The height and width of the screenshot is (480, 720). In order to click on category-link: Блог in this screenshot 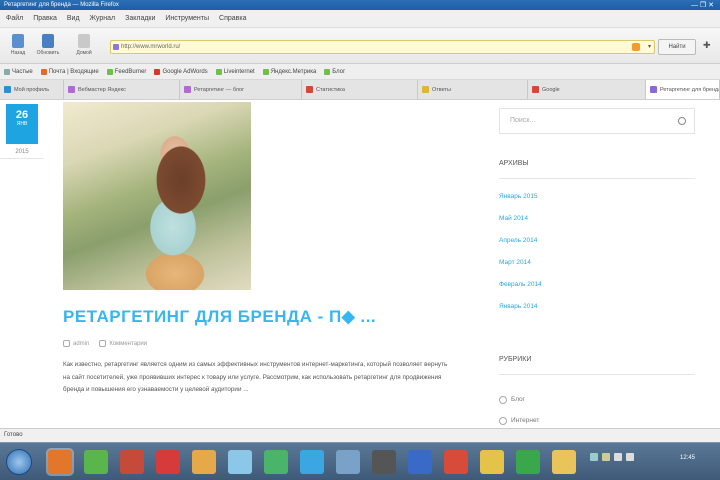, I will do `click(519, 399)`.